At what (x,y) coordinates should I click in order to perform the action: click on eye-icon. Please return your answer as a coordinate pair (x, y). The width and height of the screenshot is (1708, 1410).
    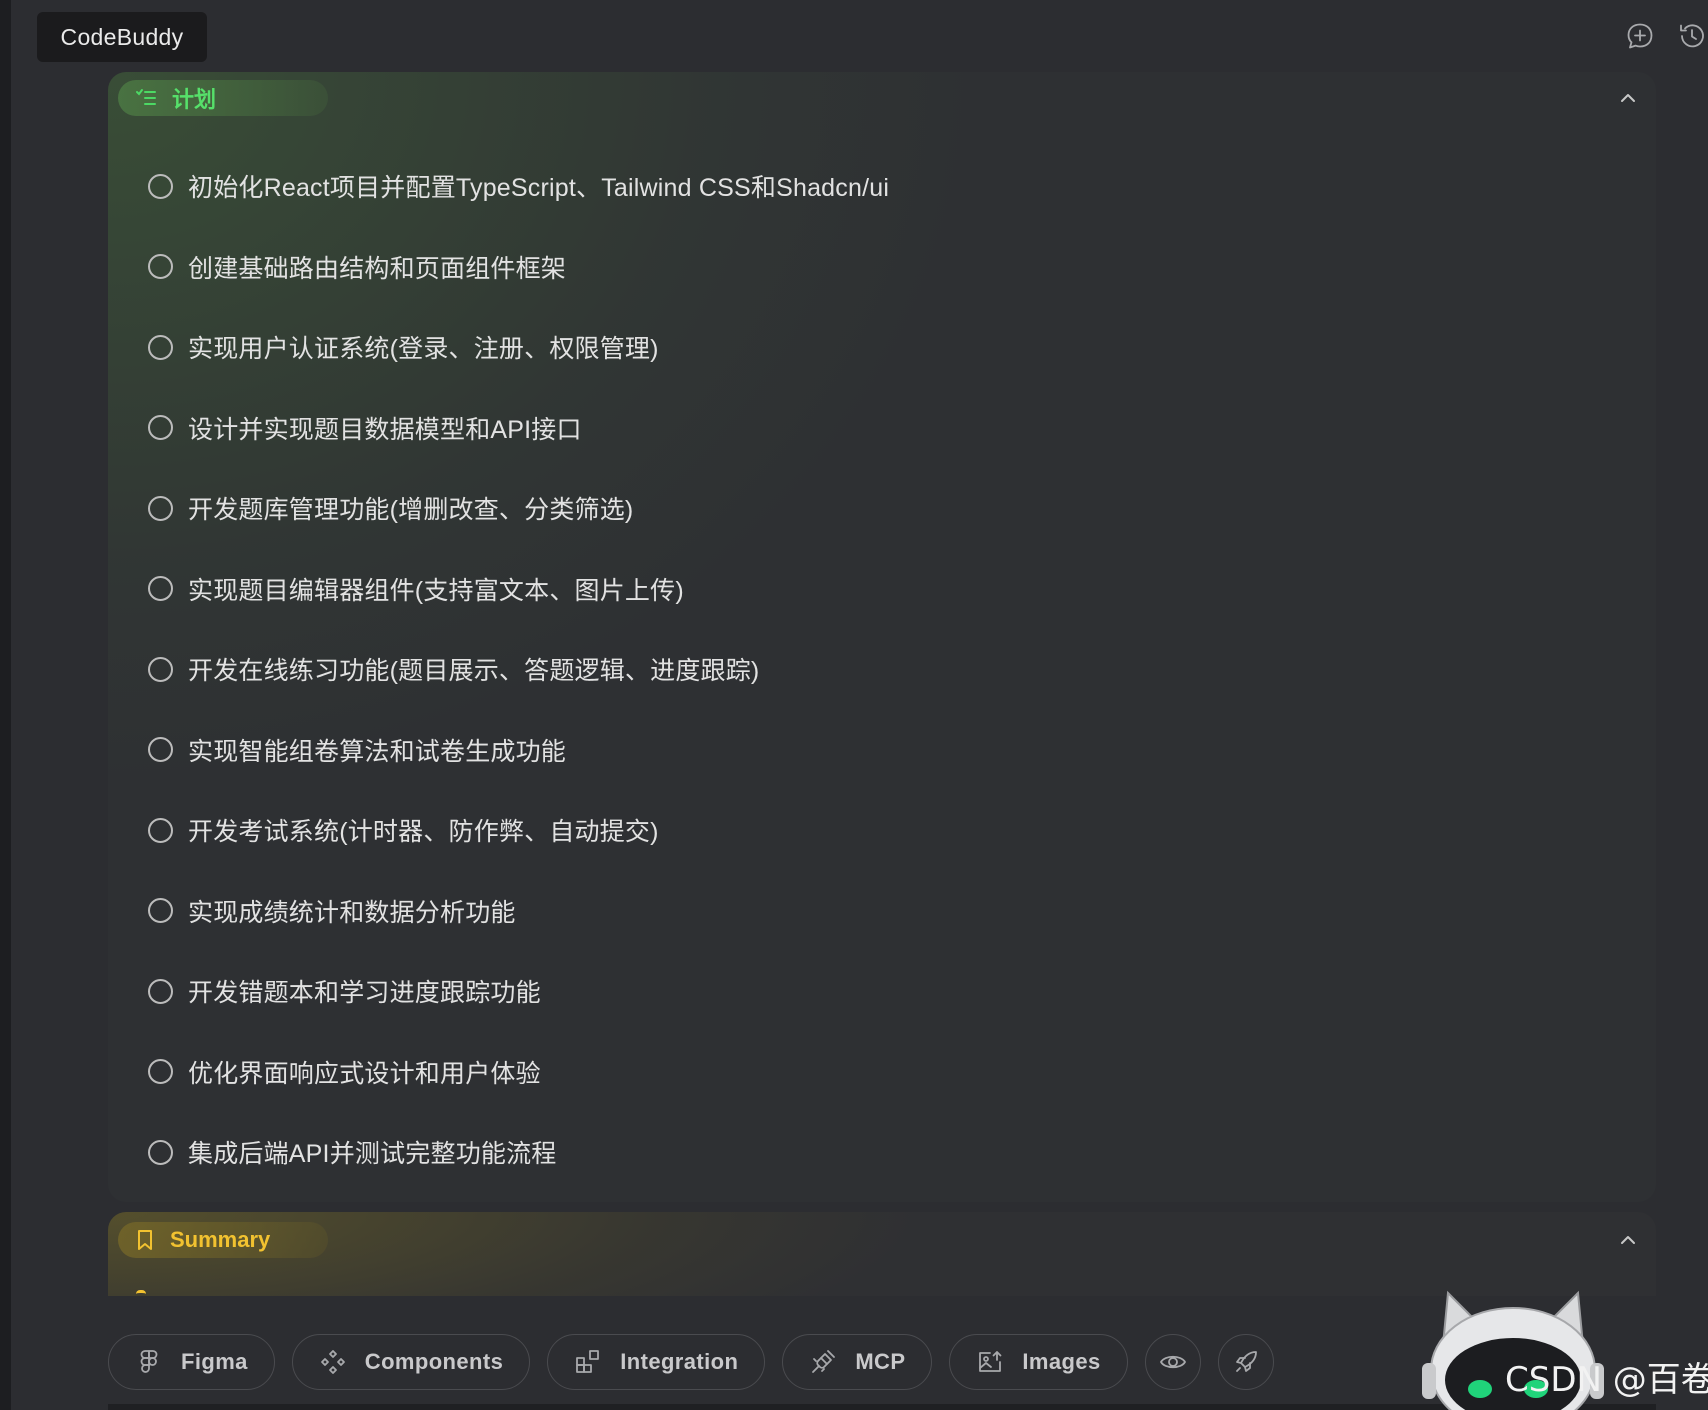
    Looking at the image, I should click on (1172, 1362).